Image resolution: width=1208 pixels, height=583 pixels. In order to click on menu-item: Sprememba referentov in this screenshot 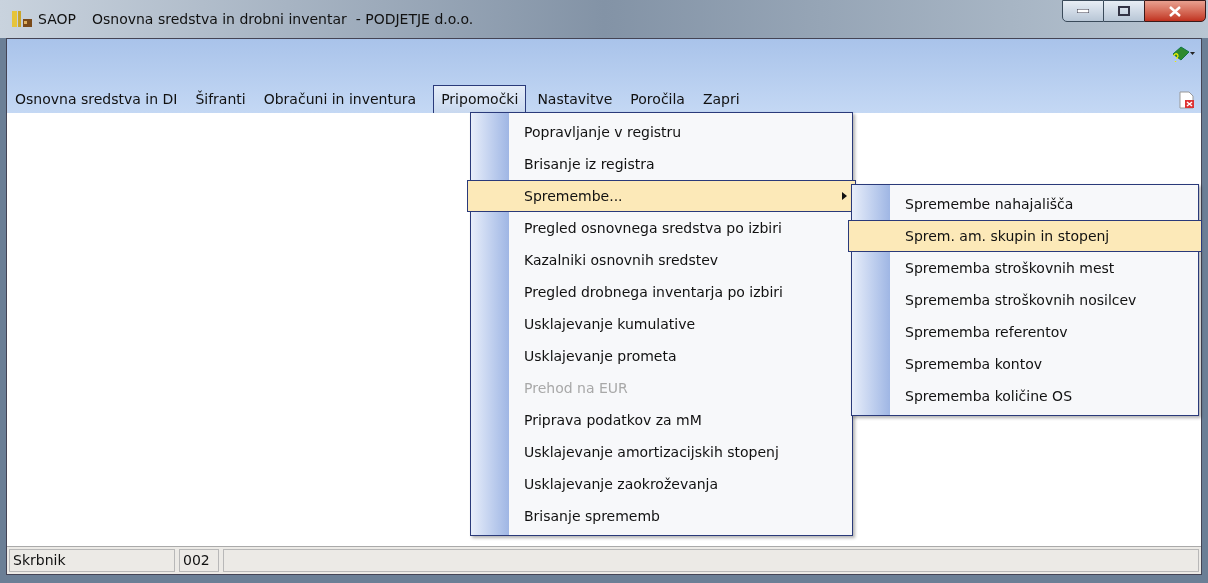, I will do `click(1025, 332)`.